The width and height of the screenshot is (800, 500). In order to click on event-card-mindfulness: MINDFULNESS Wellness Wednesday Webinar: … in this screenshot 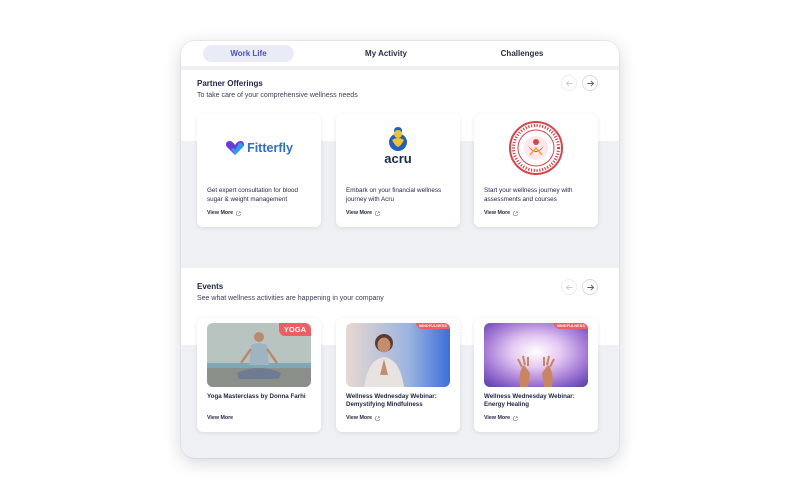, I will do `click(398, 375)`.